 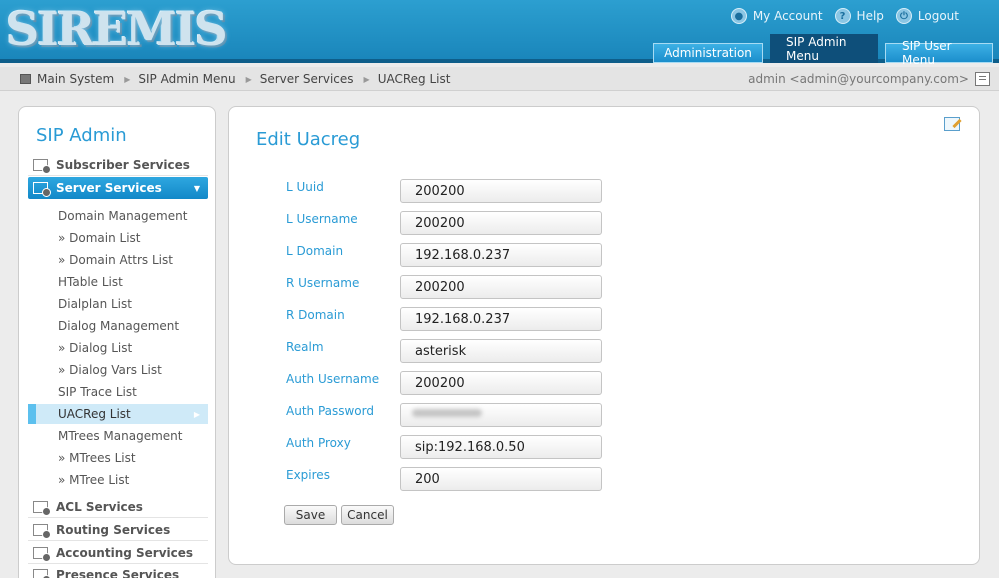 What do you see at coordinates (858, 79) in the screenshot?
I see `logged-in-user: admin <admin@yourcompany.com>` at bounding box center [858, 79].